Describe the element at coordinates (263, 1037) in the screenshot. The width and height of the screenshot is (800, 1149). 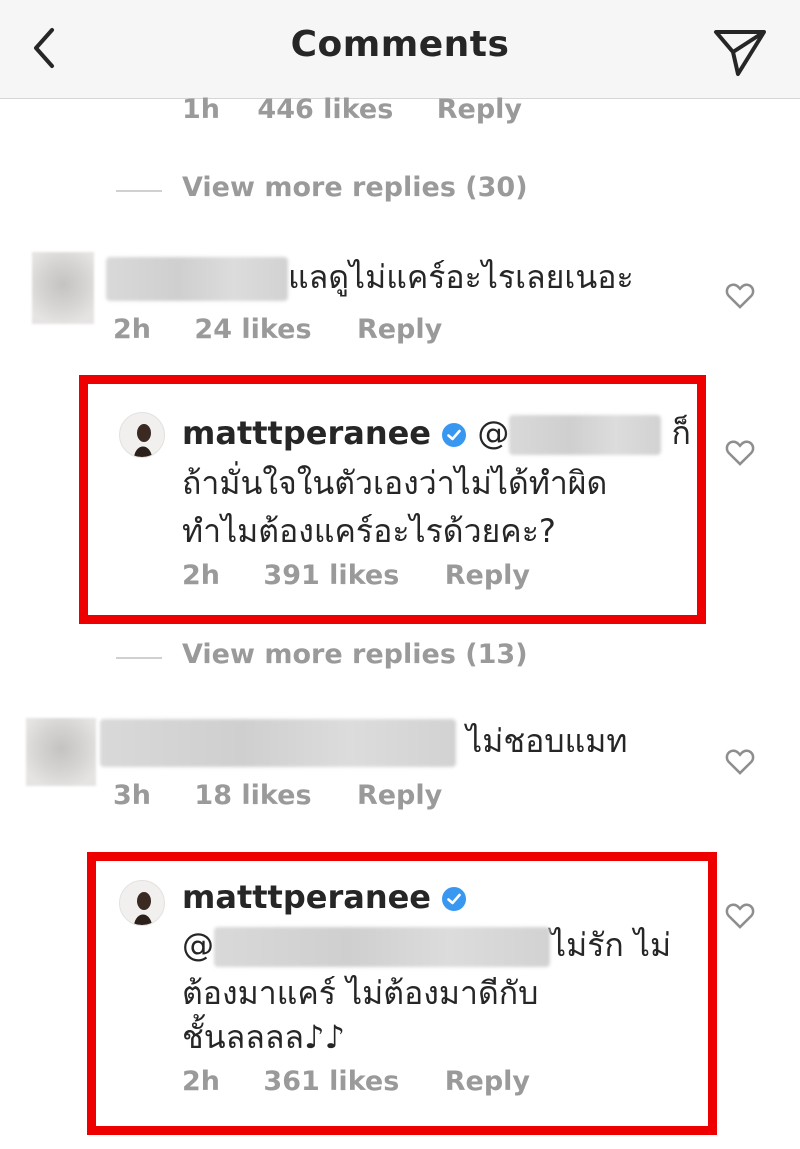
I see `comment-text: ชั้นลลลล♪♪` at that location.